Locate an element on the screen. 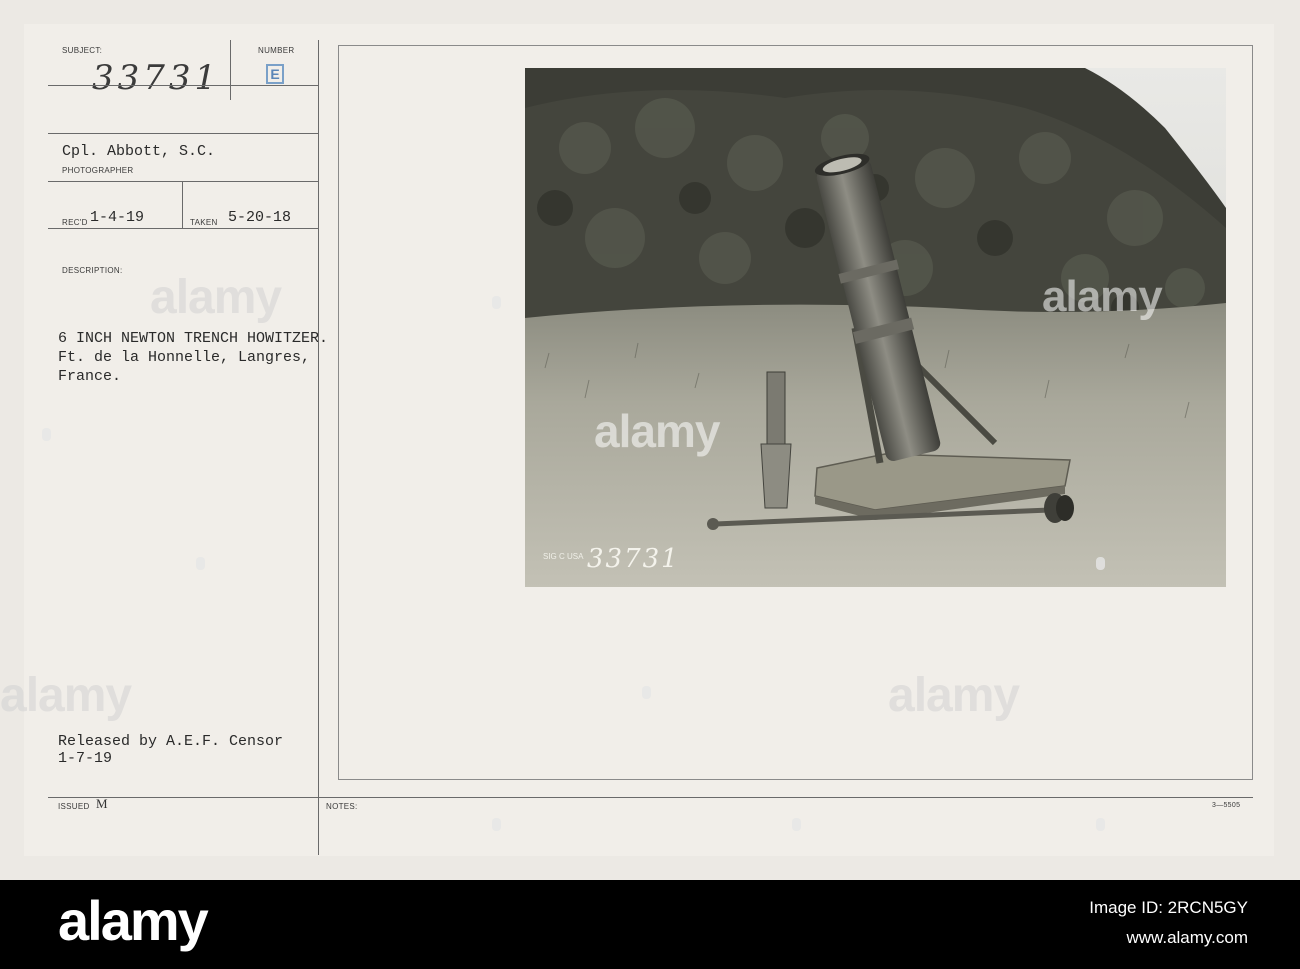 This screenshot has height=969, width=1300. subject-rule is located at coordinates (183, 85).